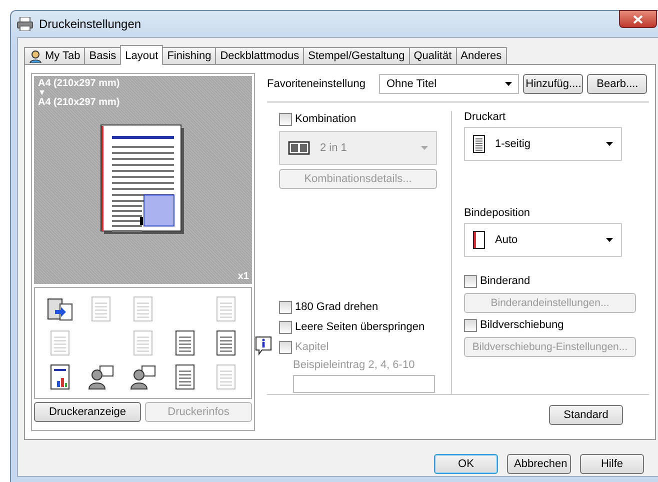  Describe the element at coordinates (299, 148) in the screenshot. I see `two-pages-icon` at that location.